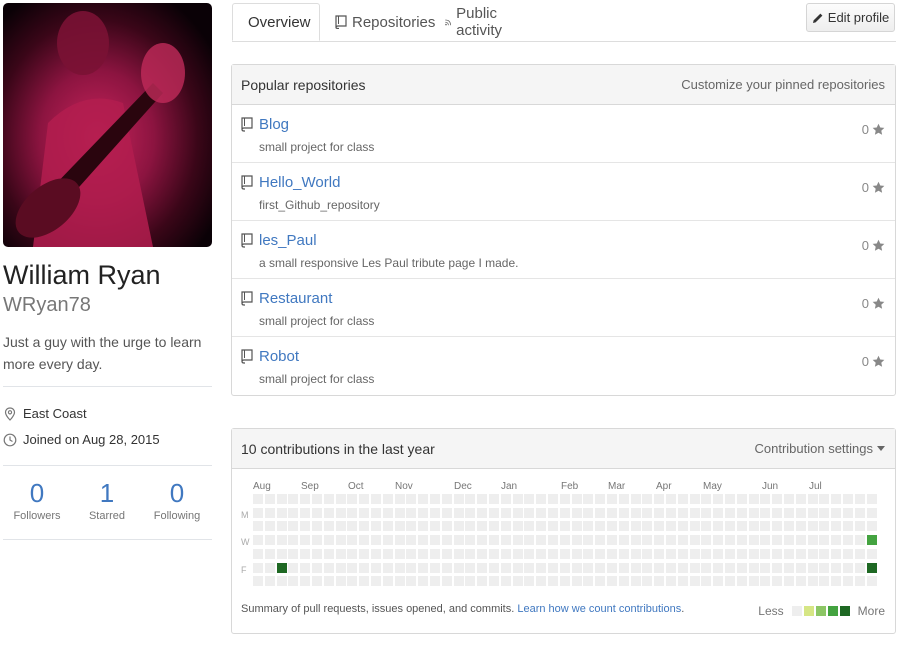  I want to click on customize-pinned-link: Customize your pinned repositories, so click(783, 84).